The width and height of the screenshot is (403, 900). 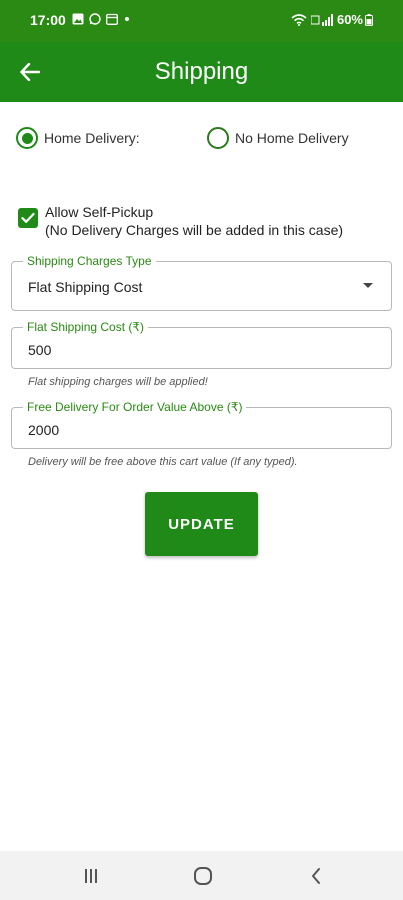 I want to click on radio-selected-icon, so click(x=27, y=138).